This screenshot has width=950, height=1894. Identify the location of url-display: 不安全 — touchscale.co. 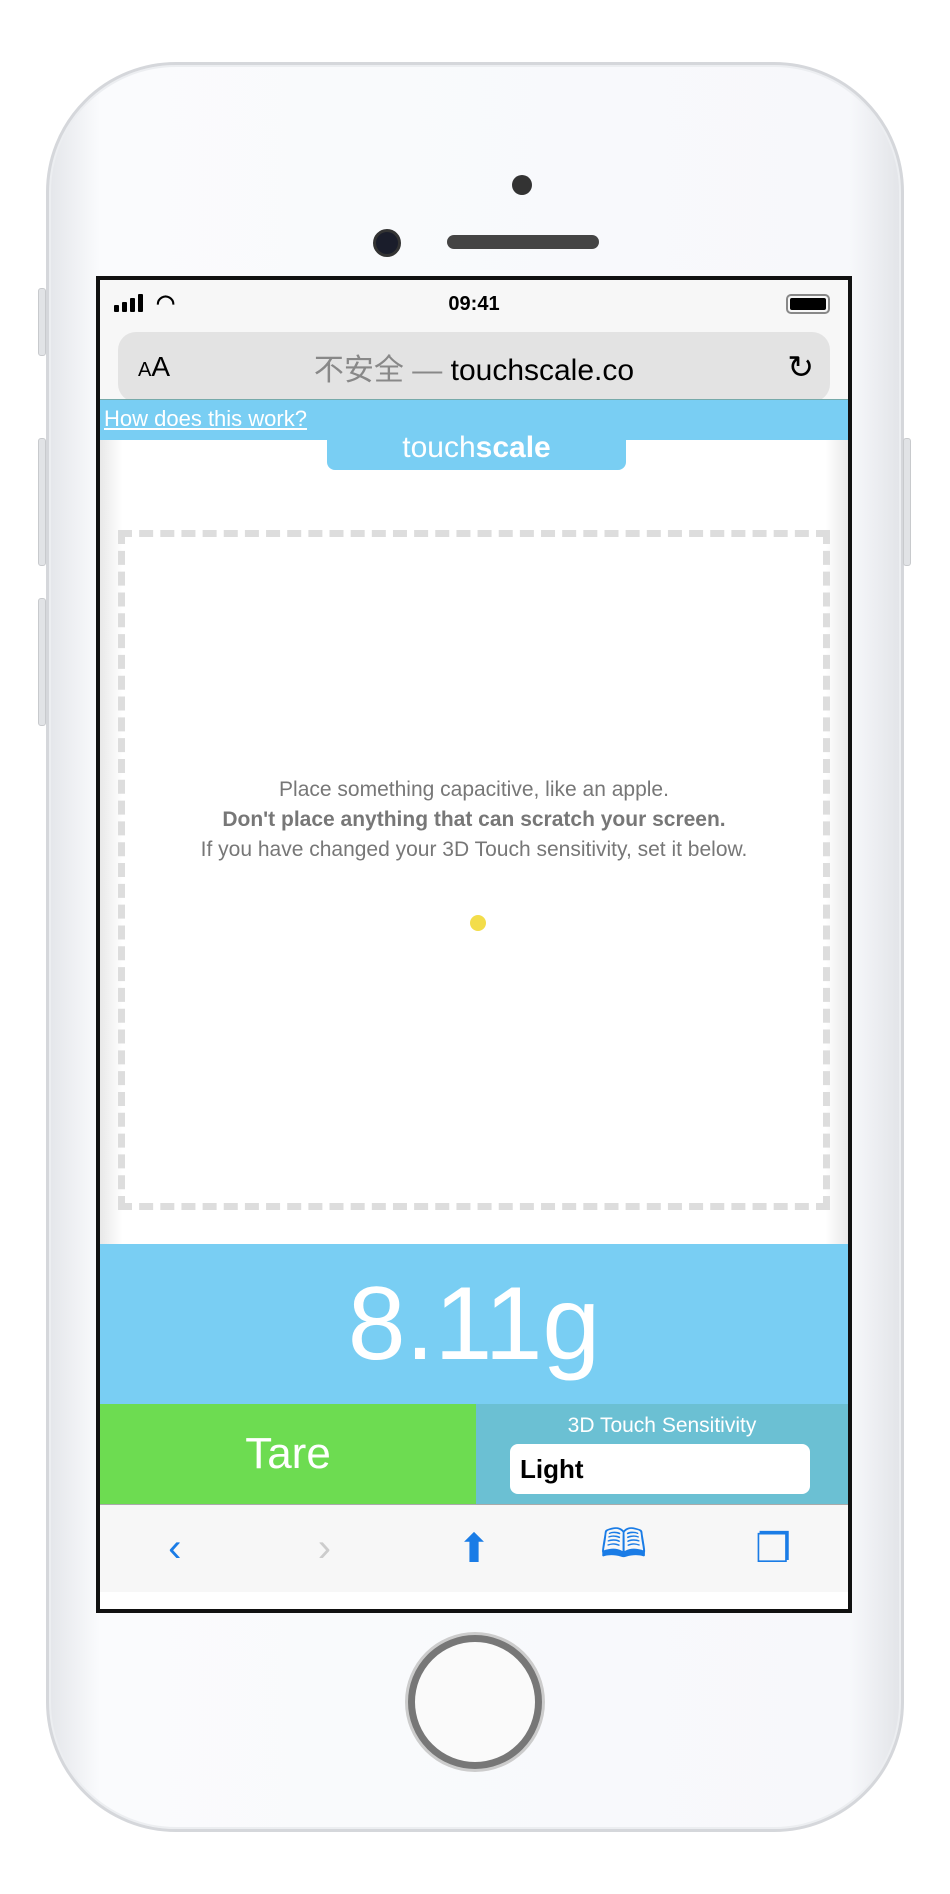
(474, 367).